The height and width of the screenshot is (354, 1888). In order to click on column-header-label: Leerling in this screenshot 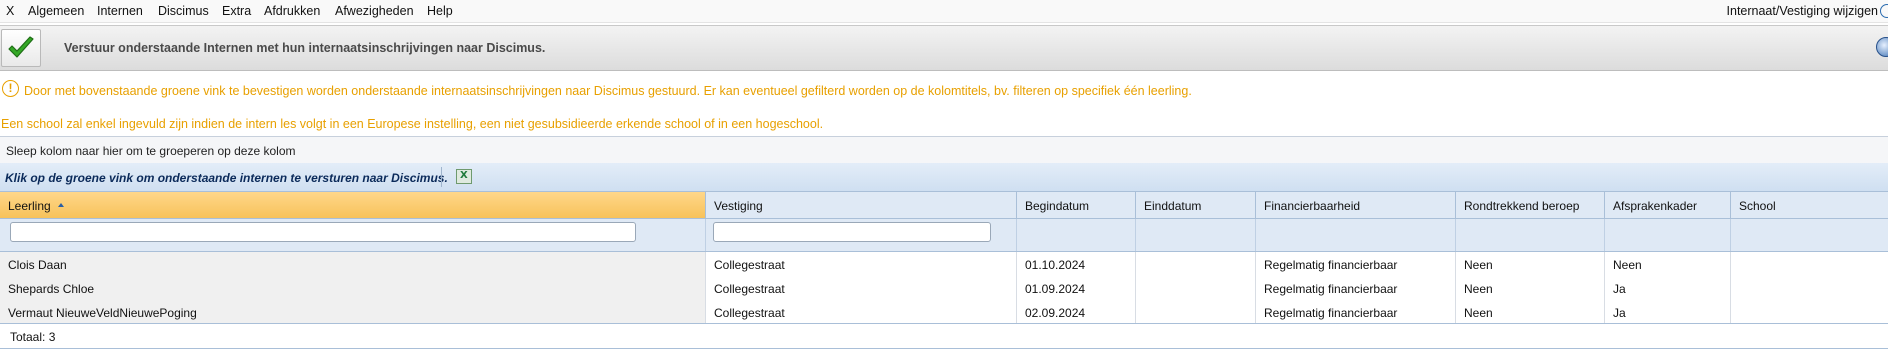, I will do `click(29, 206)`.